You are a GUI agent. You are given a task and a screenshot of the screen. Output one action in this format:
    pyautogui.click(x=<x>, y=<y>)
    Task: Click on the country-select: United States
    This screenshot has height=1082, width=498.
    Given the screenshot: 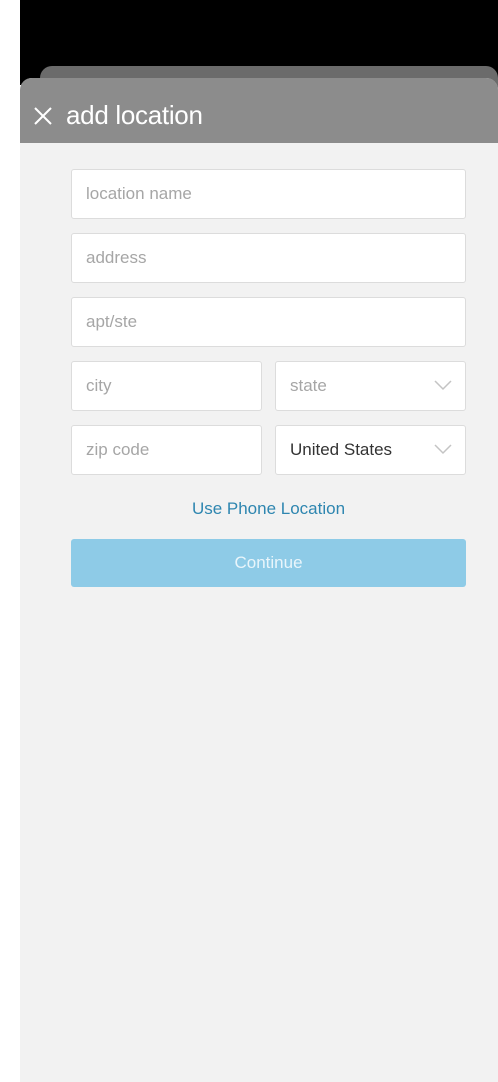 What is the action you would take?
    pyautogui.click(x=370, y=450)
    